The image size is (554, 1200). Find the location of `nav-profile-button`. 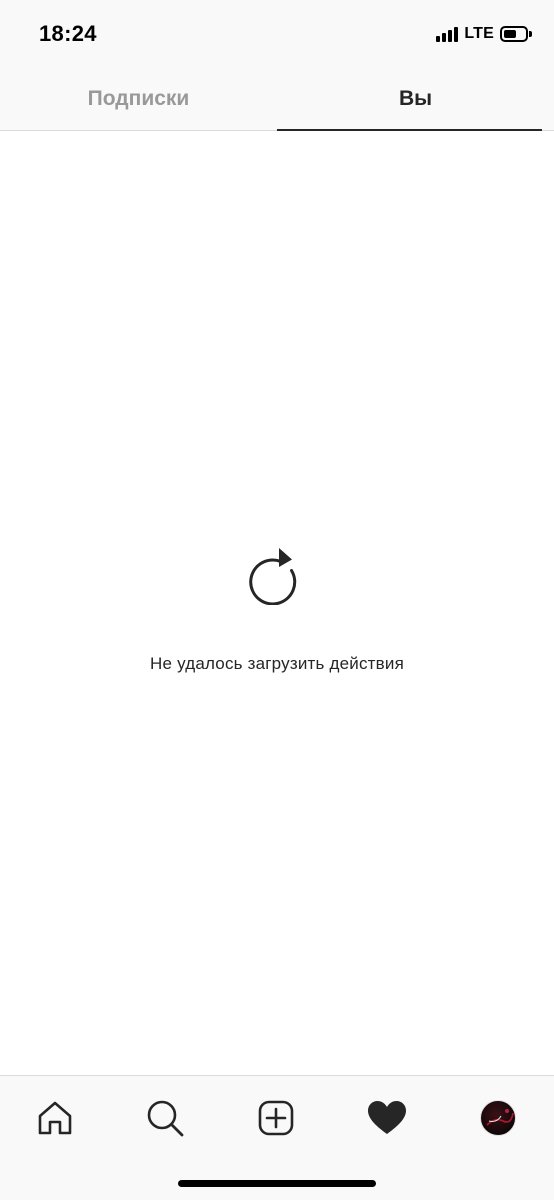

nav-profile-button is located at coordinates (498, 1118).